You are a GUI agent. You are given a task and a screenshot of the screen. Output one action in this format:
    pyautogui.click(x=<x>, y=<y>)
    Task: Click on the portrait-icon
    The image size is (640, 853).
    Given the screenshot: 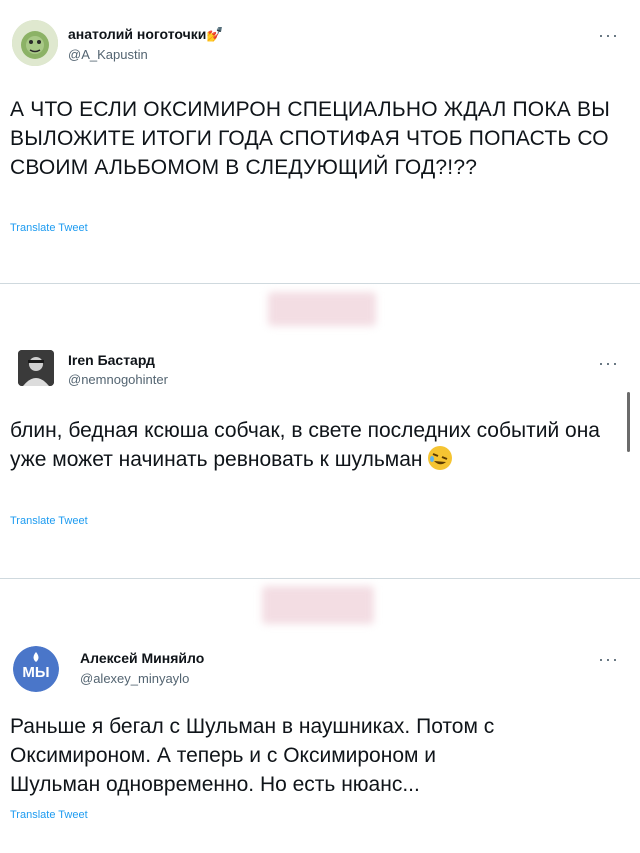 What is the action you would take?
    pyautogui.click(x=36, y=368)
    